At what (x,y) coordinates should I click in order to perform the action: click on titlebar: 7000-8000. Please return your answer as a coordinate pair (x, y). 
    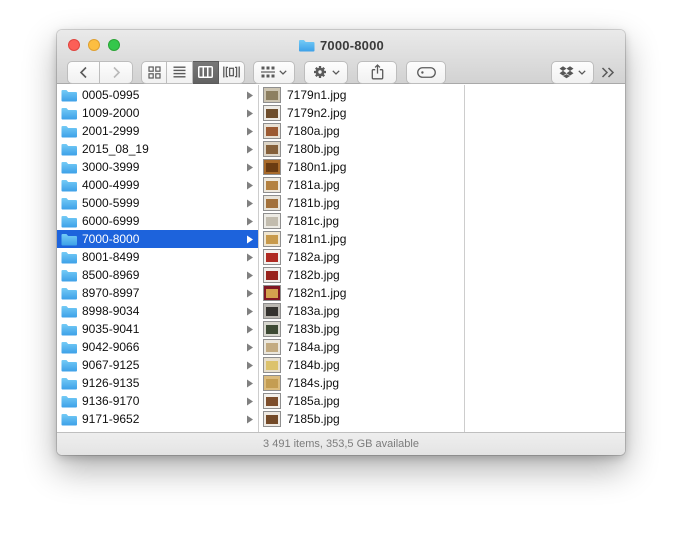
    Looking at the image, I should click on (341, 44).